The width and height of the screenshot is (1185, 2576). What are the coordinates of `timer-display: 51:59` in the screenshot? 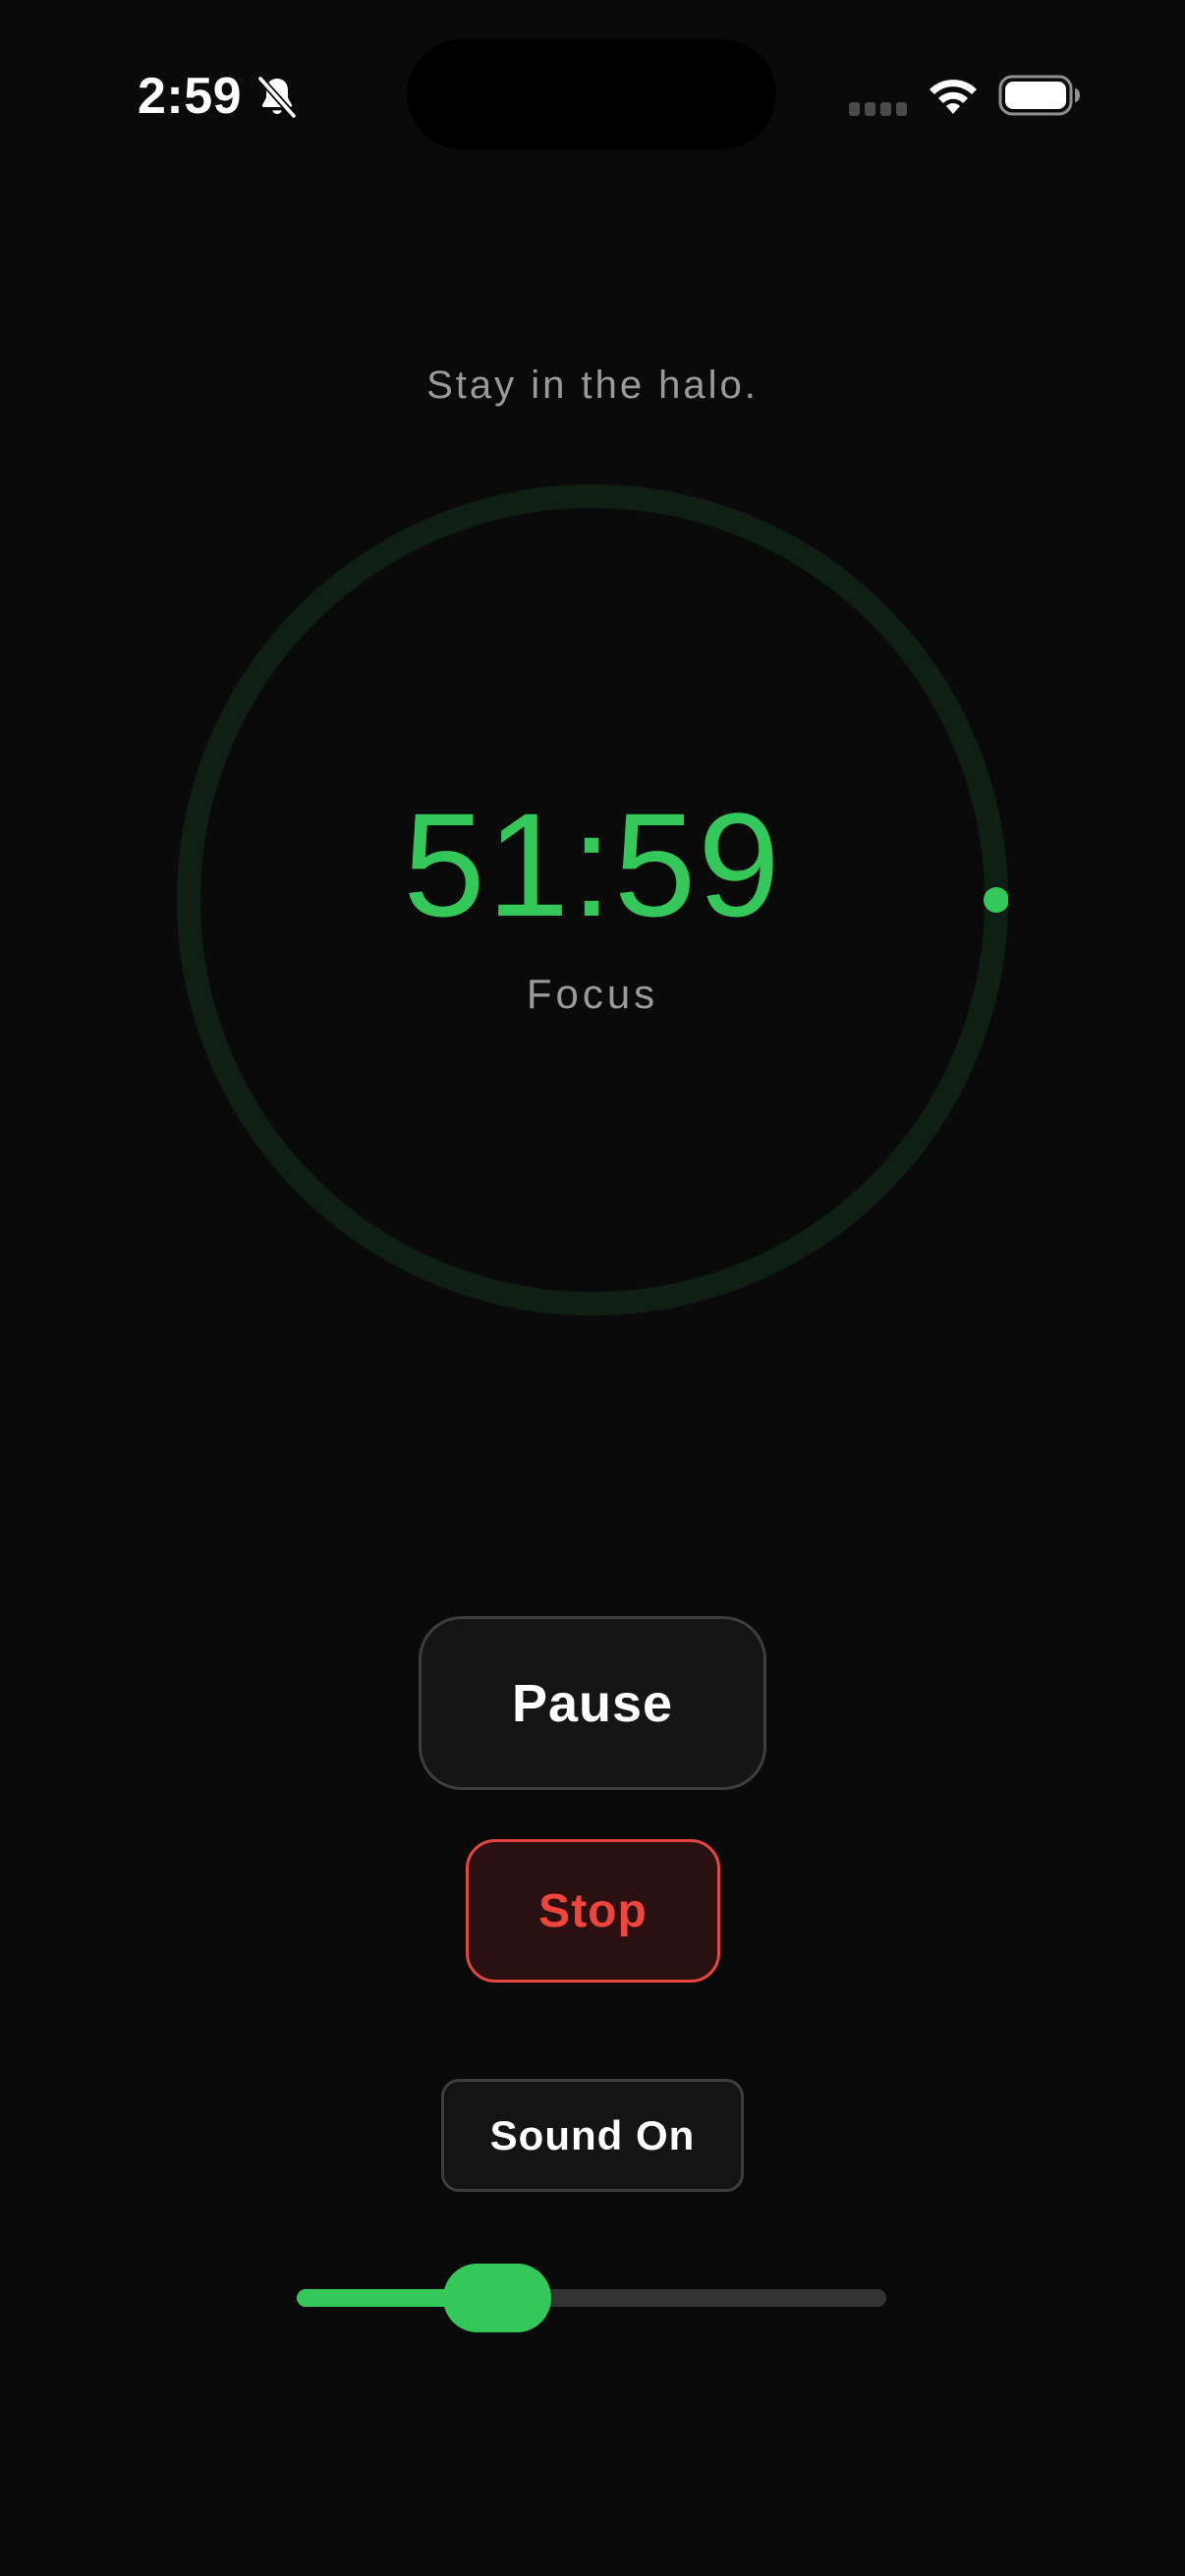 It's located at (592, 864).